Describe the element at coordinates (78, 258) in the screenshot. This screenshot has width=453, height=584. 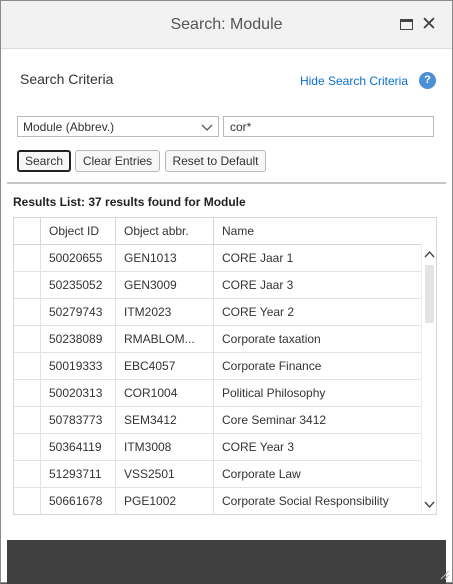
I see `cell-object-id: 50020655` at that location.